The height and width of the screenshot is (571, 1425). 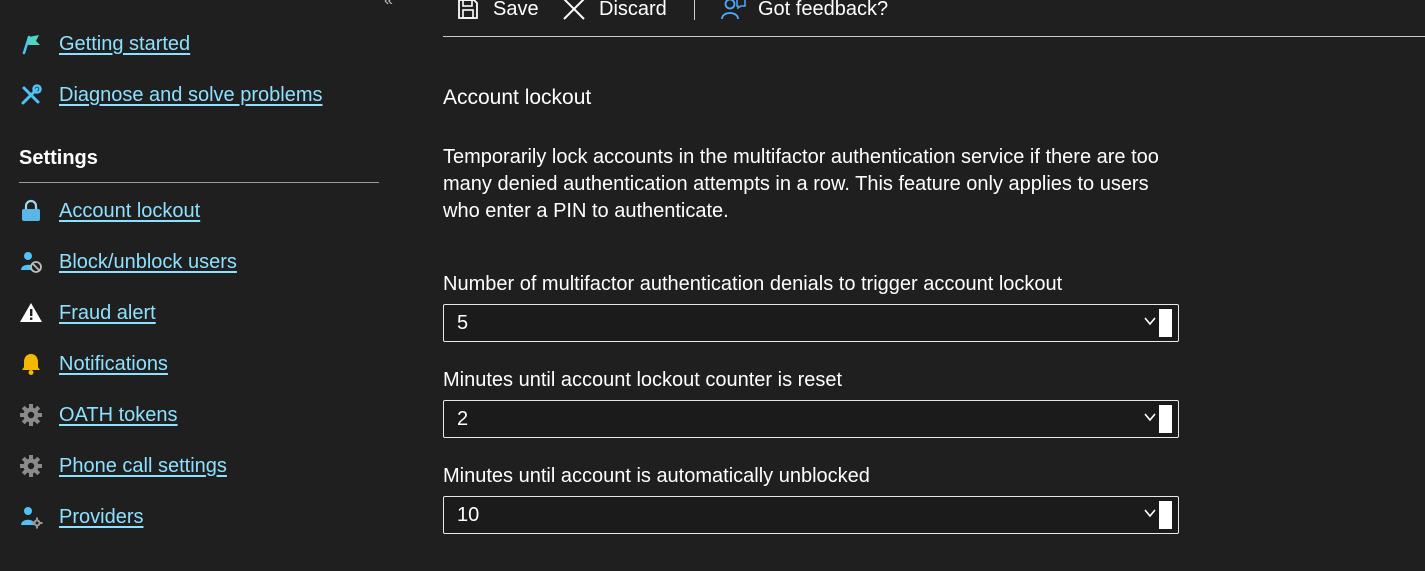 What do you see at coordinates (517, 97) in the screenshot?
I see `page-title: Account lockout` at bounding box center [517, 97].